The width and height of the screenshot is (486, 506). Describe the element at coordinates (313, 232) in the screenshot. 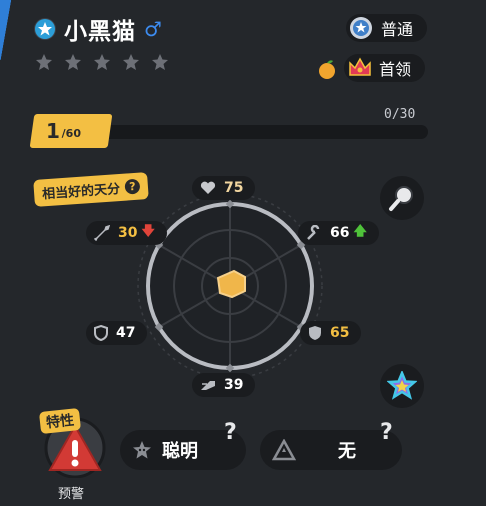

I see `wrench-icon` at that location.